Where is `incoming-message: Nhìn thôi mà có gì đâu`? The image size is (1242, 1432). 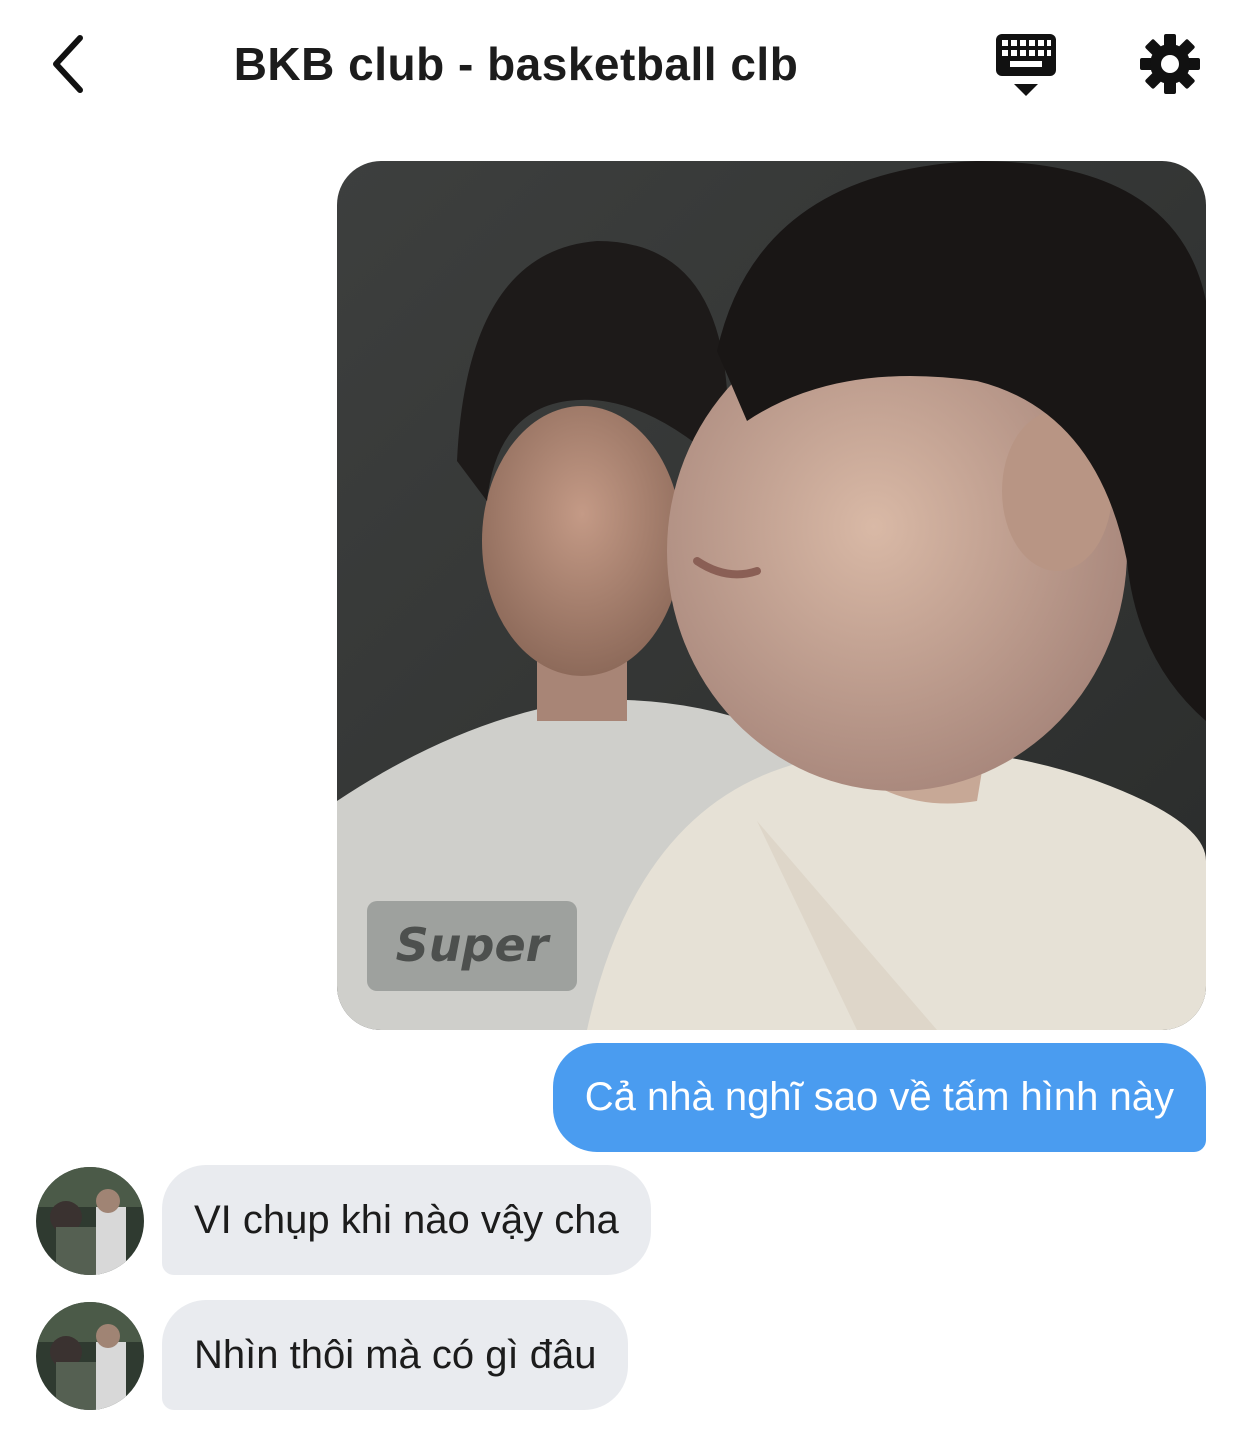
incoming-message: Nhìn thôi mà có gì đâu is located at coordinates (395, 1355).